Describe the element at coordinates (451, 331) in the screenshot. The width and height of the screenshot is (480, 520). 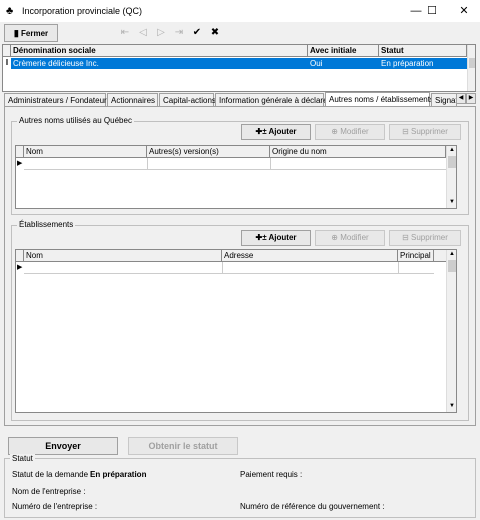
I see `establishments-scrollbar: ▲ ▼` at that location.